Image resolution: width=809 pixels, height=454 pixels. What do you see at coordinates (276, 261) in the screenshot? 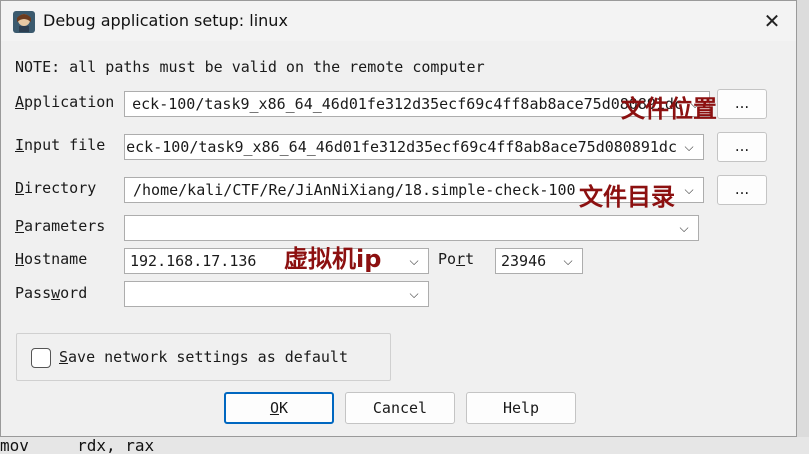
I see `hostname-combobox: 192.168.17.136 ⌵` at bounding box center [276, 261].